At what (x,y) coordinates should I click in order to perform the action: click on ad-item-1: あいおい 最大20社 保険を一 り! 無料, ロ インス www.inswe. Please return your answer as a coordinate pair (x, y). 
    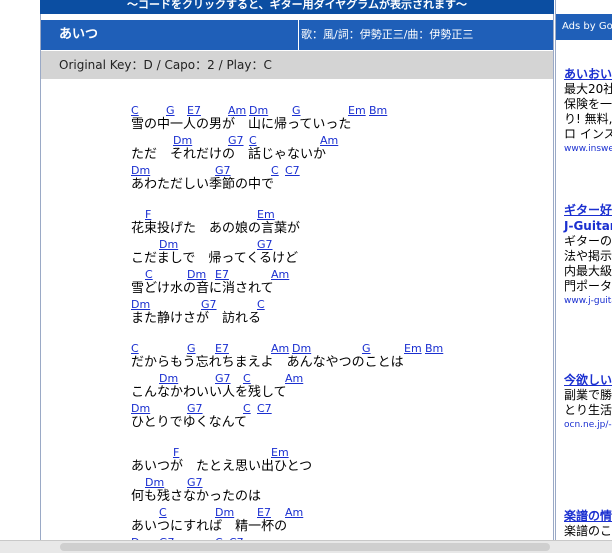
    Looking at the image, I should click on (588, 111).